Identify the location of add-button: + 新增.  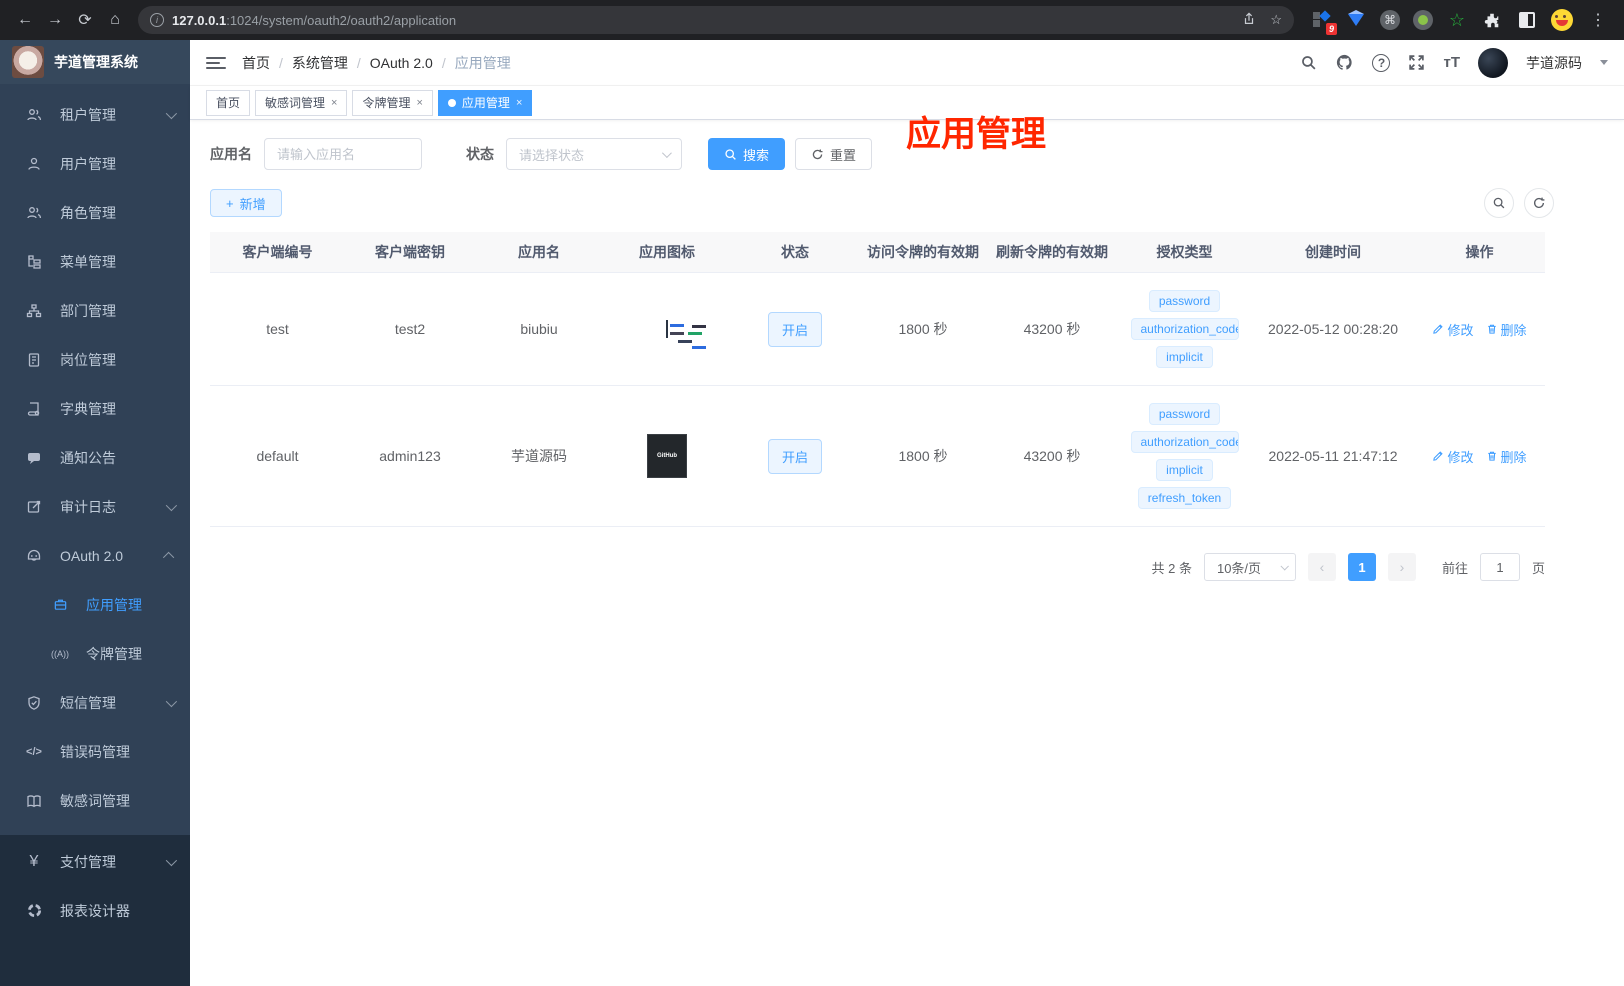
(246, 203).